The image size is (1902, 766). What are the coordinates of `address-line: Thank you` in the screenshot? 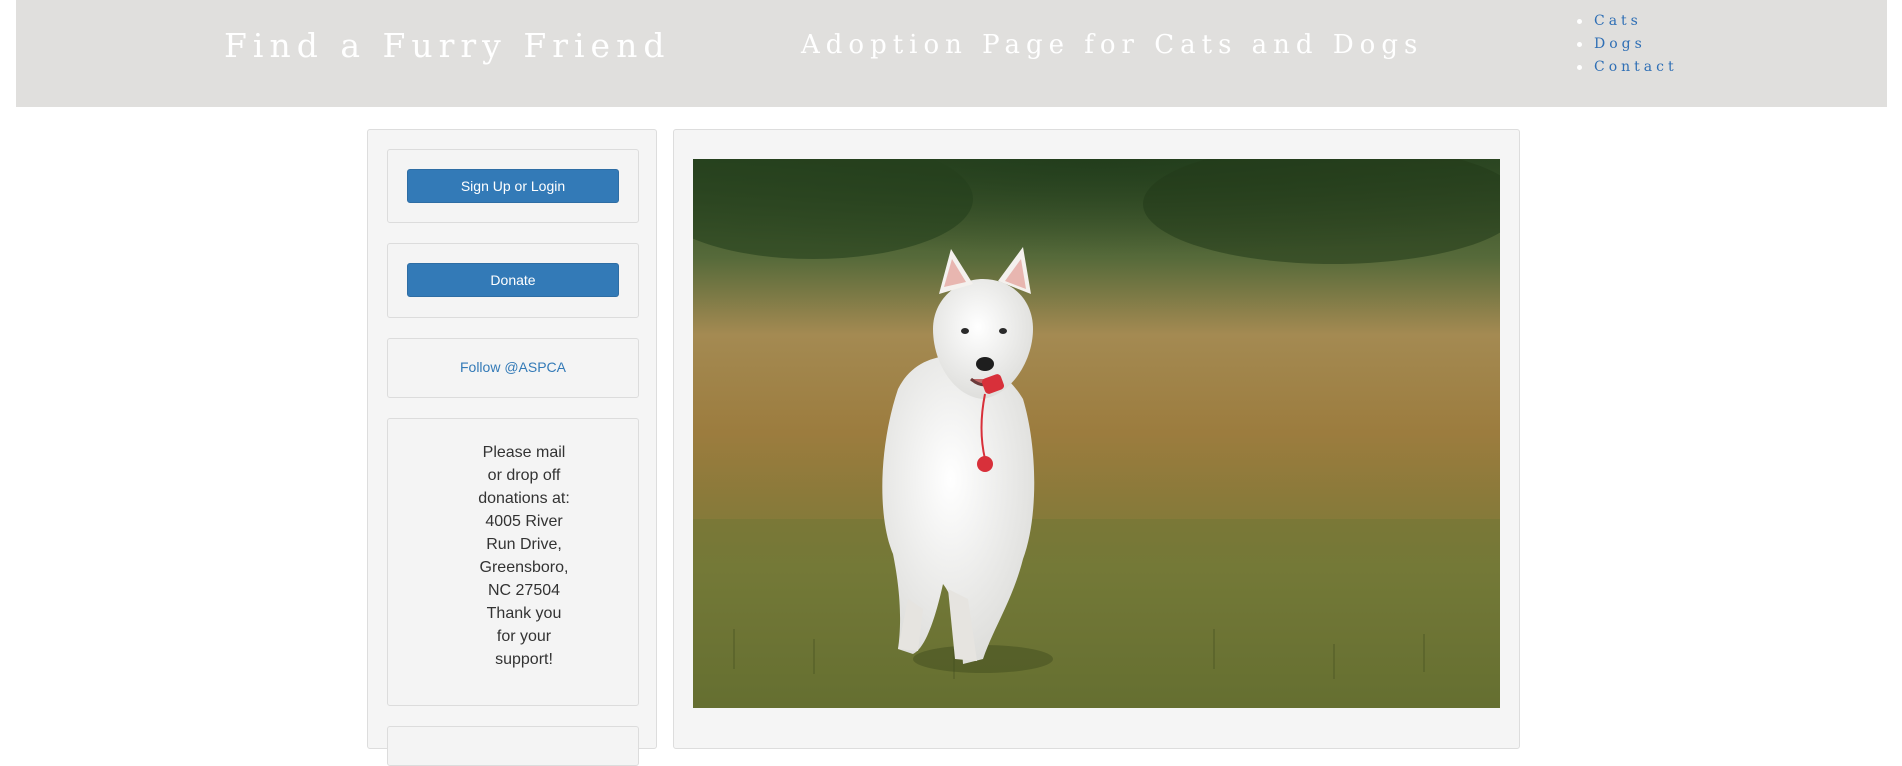 It's located at (524, 613).